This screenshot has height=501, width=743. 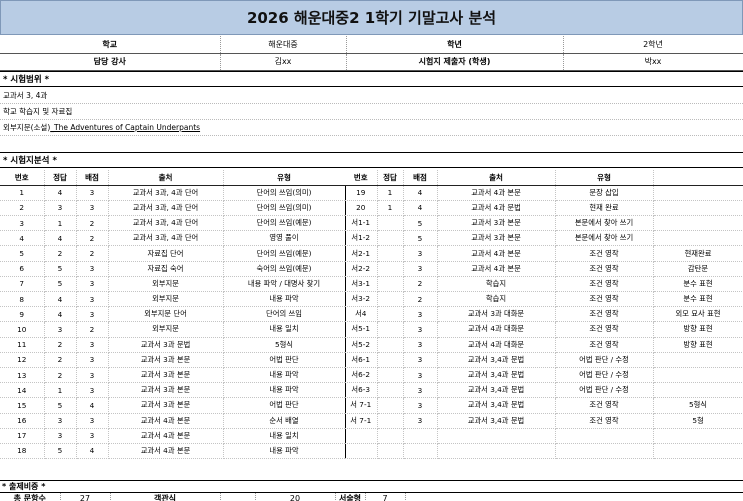 I want to click on table-cell: 어법 판단, so click(x=284, y=360).